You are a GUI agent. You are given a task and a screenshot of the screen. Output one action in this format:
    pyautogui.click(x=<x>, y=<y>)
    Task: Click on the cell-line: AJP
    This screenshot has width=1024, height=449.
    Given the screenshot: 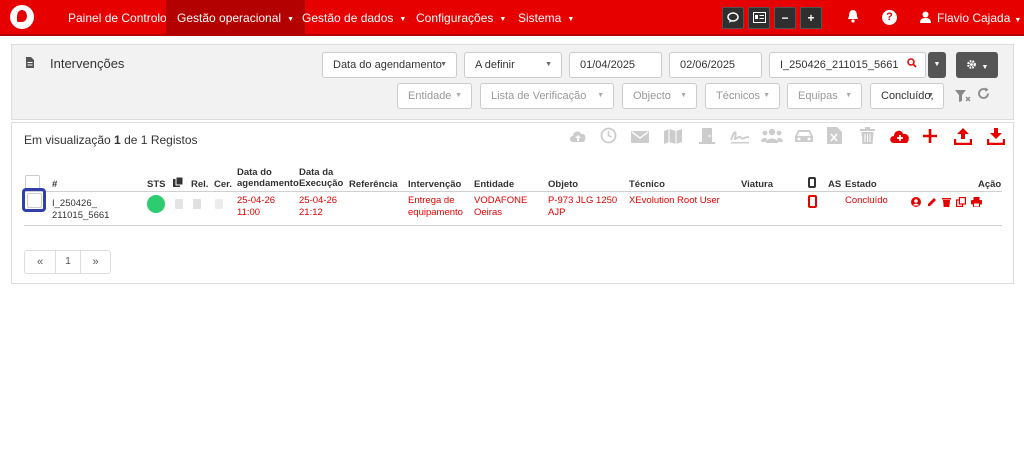 What is the action you would take?
    pyautogui.click(x=557, y=212)
    